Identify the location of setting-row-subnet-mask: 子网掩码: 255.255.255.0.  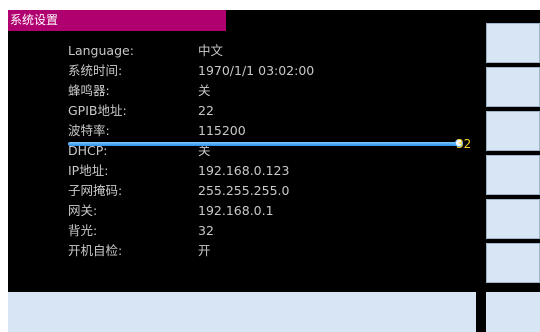
(238, 191).